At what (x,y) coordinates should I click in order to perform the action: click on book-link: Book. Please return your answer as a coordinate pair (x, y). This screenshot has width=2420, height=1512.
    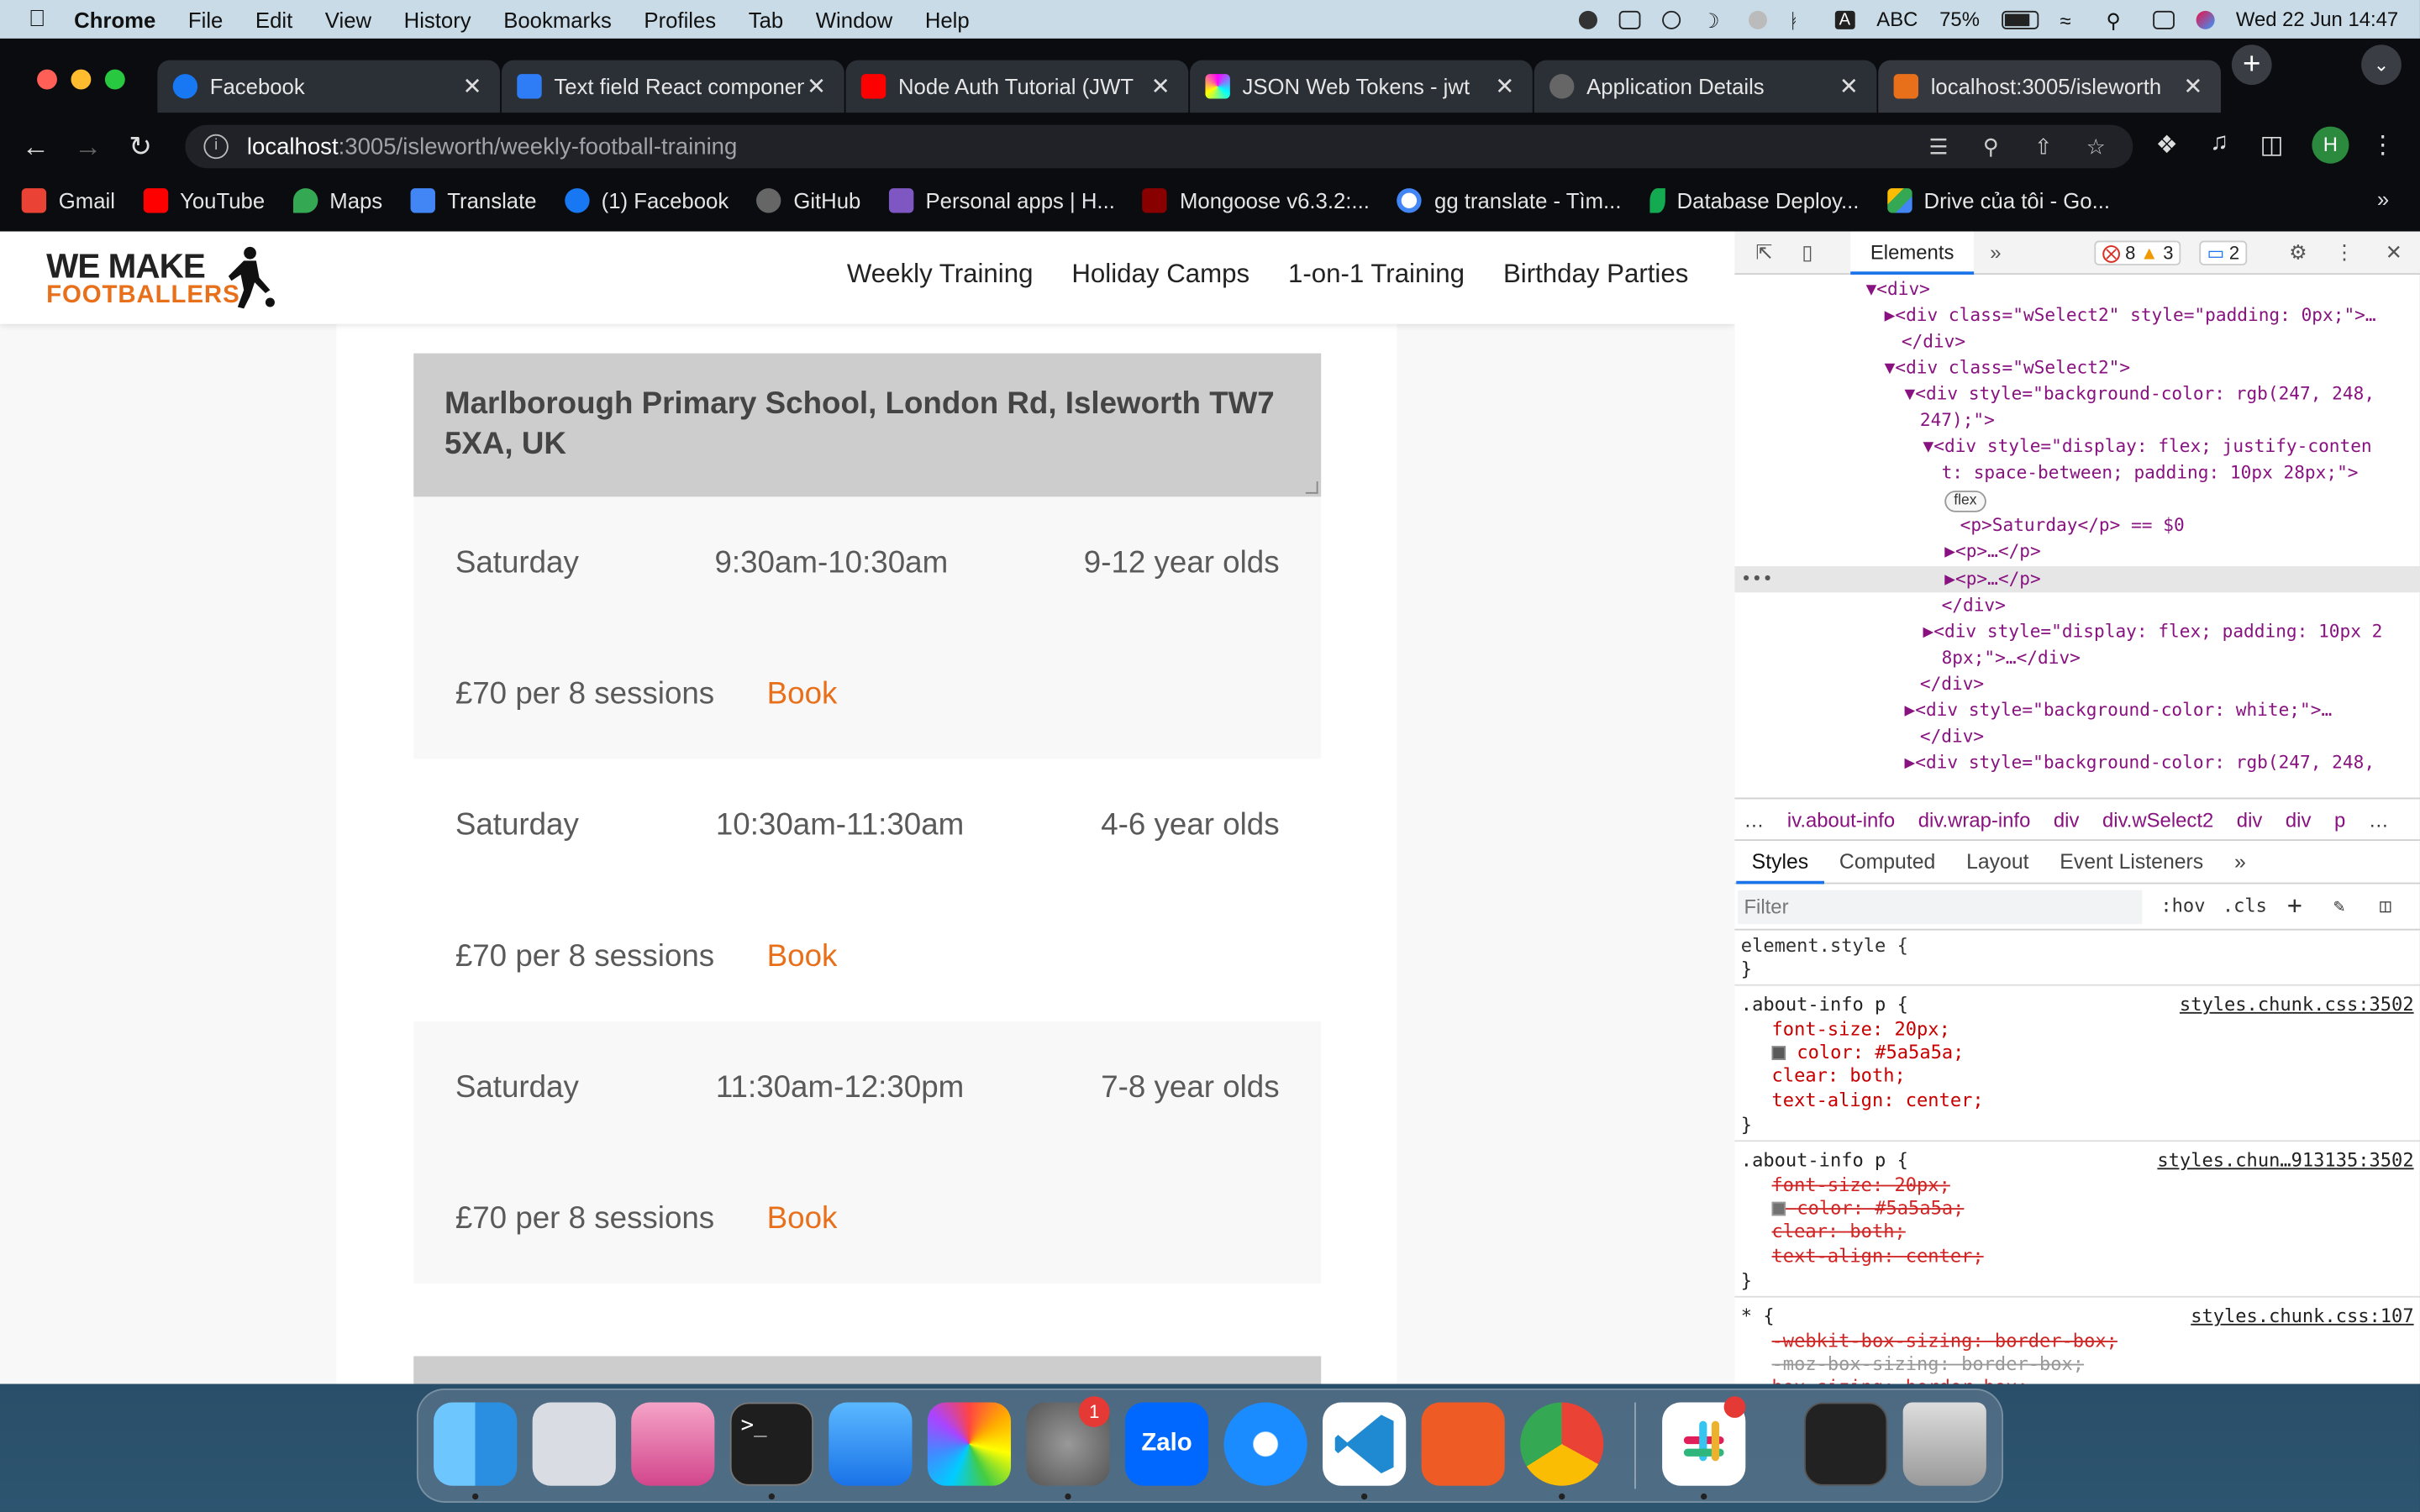
    Looking at the image, I should click on (802, 957).